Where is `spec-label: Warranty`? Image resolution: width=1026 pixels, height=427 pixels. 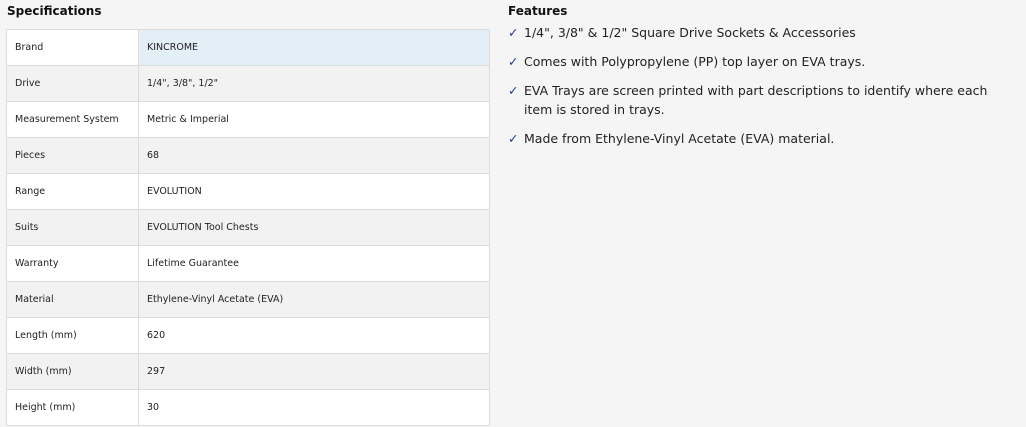 spec-label: Warranty is located at coordinates (72, 263).